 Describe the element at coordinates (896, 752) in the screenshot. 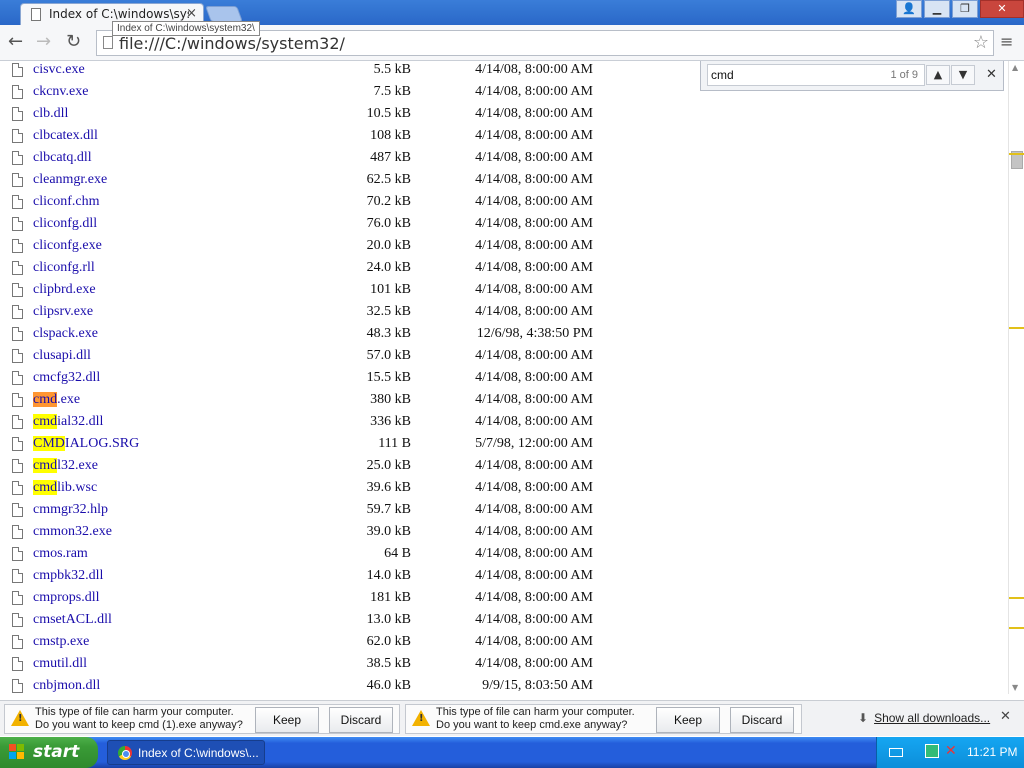

I see `keyboard-icon` at that location.